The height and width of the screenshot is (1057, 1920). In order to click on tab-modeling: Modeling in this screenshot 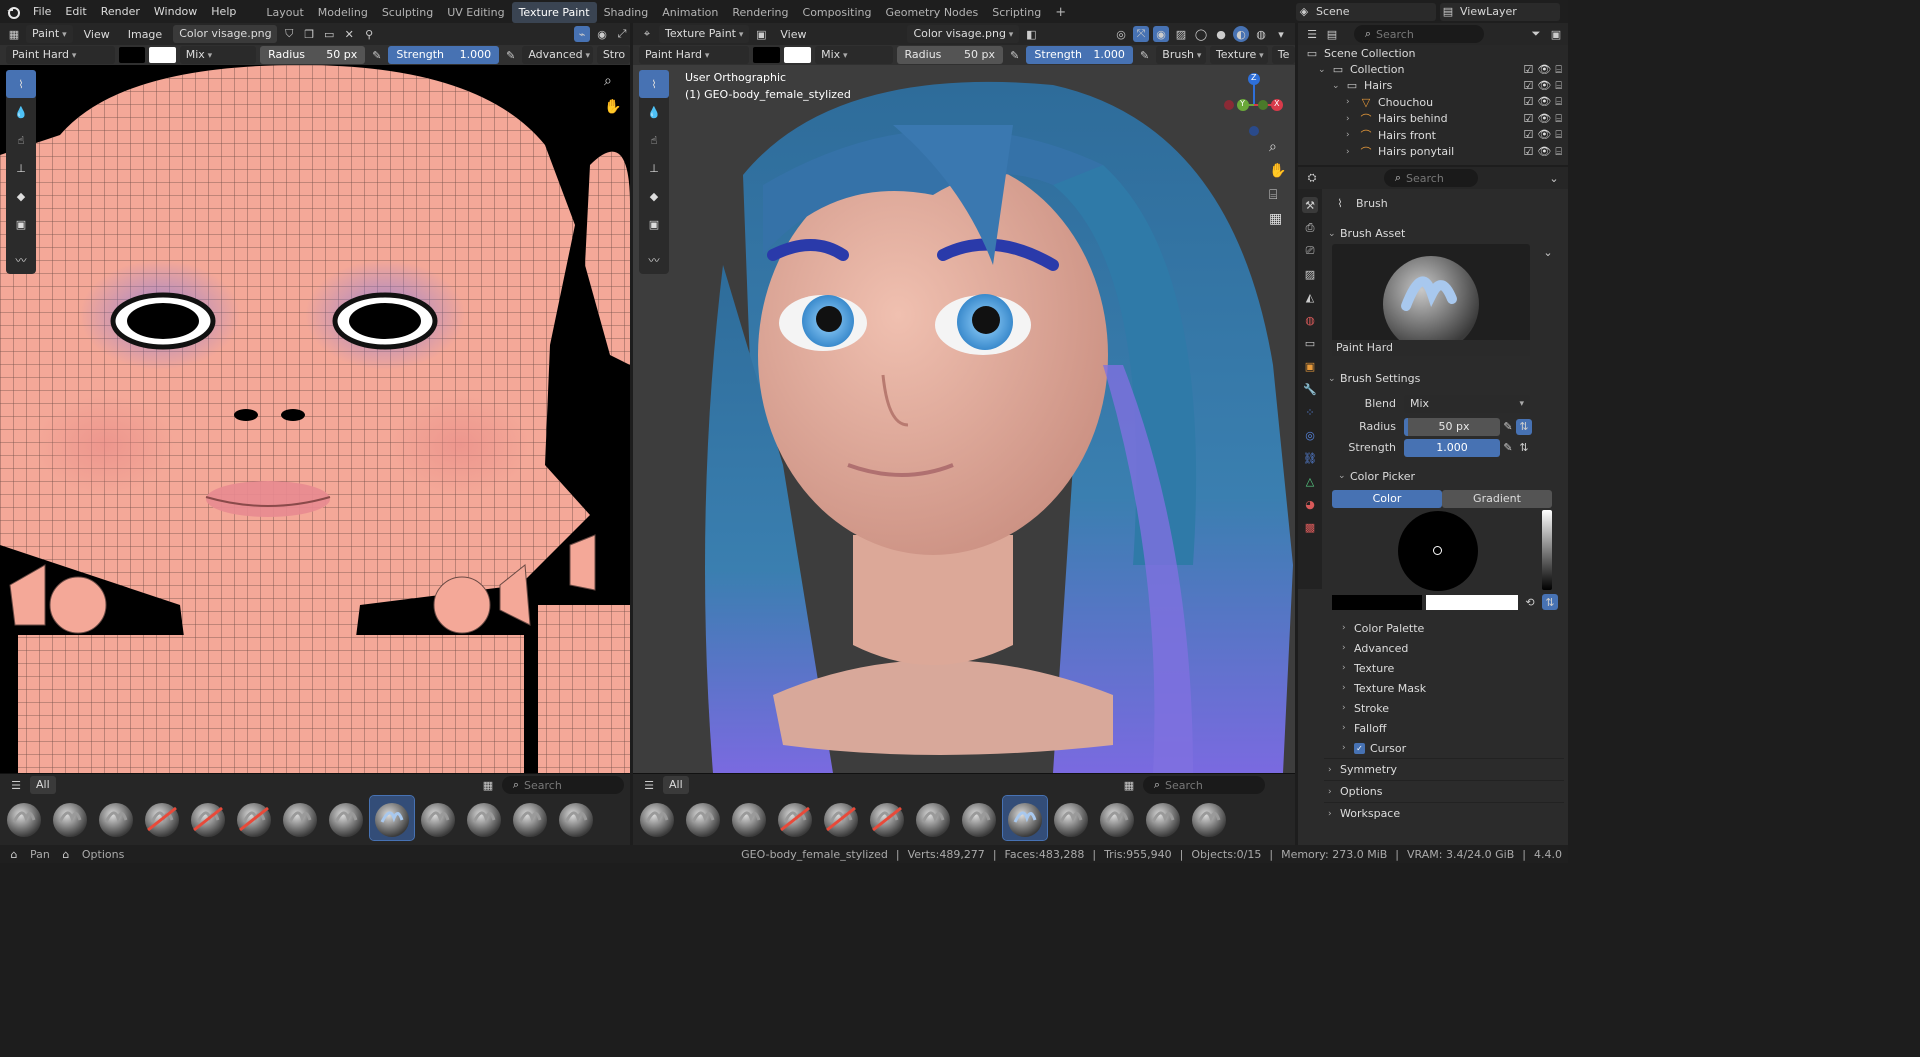, I will do `click(343, 12)`.